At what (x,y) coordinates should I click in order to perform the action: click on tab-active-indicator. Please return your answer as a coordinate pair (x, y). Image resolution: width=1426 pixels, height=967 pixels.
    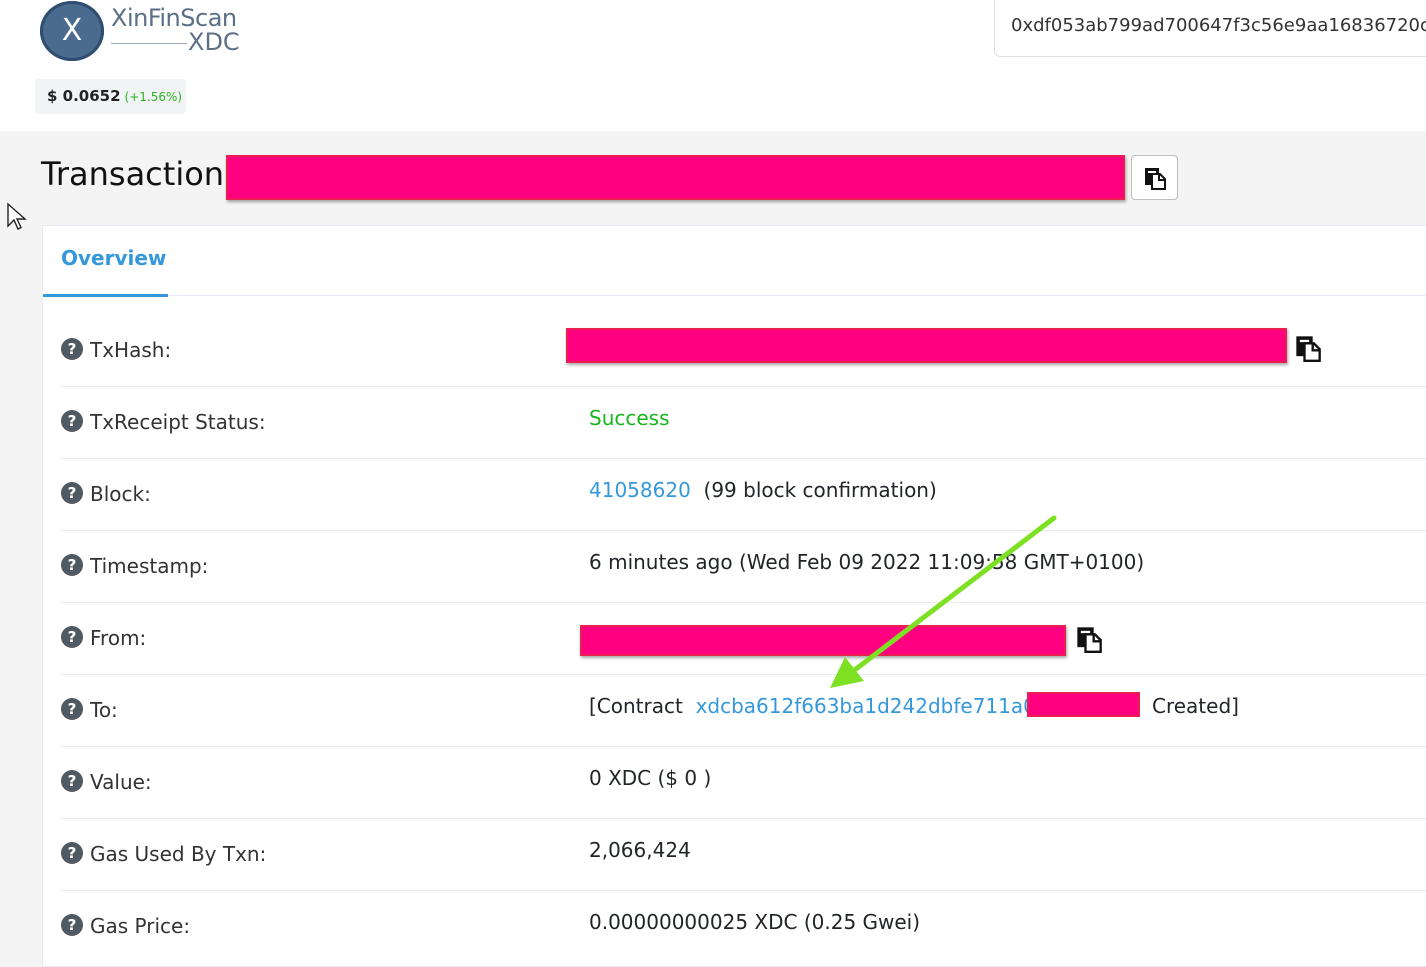
    Looking at the image, I should click on (105, 295).